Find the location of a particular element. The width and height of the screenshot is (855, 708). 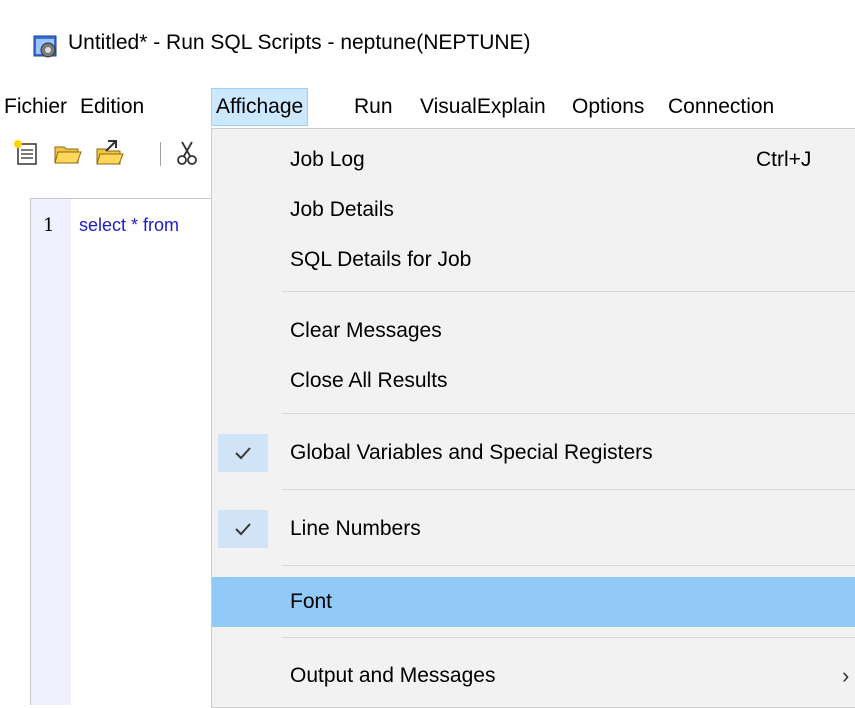

menu-options: Options is located at coordinates (608, 107).